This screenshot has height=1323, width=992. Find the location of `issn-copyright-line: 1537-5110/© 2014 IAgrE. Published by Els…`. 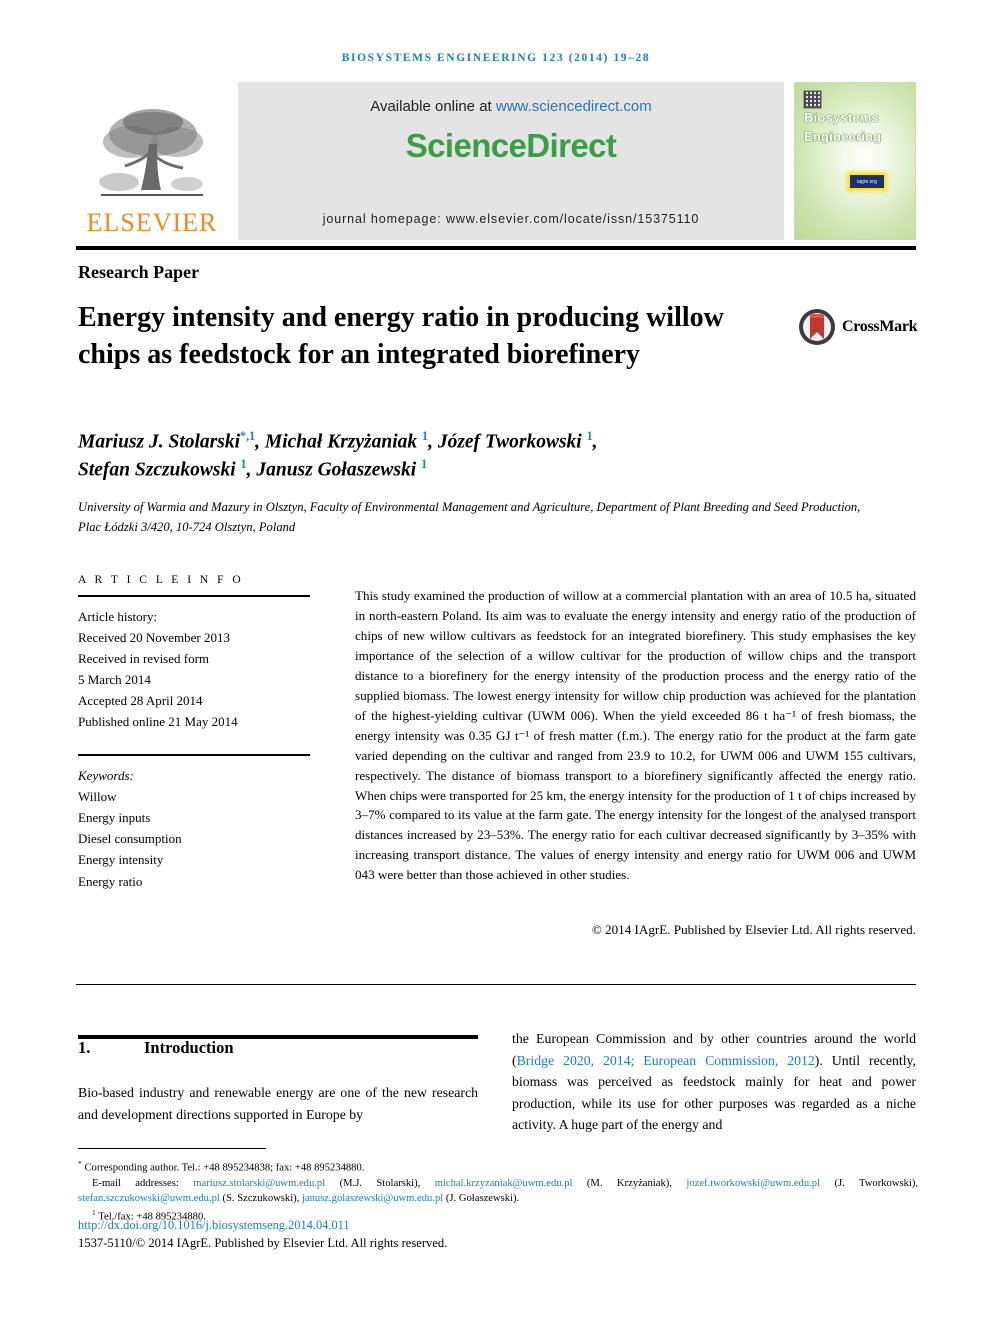

issn-copyright-line: 1537-5110/© 2014 IAgrE. Published by Els… is located at coordinates (263, 1243).